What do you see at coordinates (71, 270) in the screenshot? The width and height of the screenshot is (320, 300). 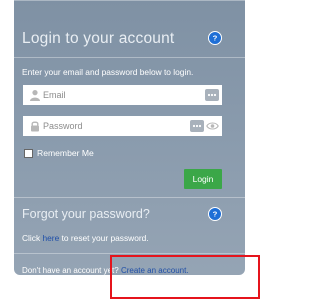 I see `signup-prompt: Don't have an account yet?` at bounding box center [71, 270].